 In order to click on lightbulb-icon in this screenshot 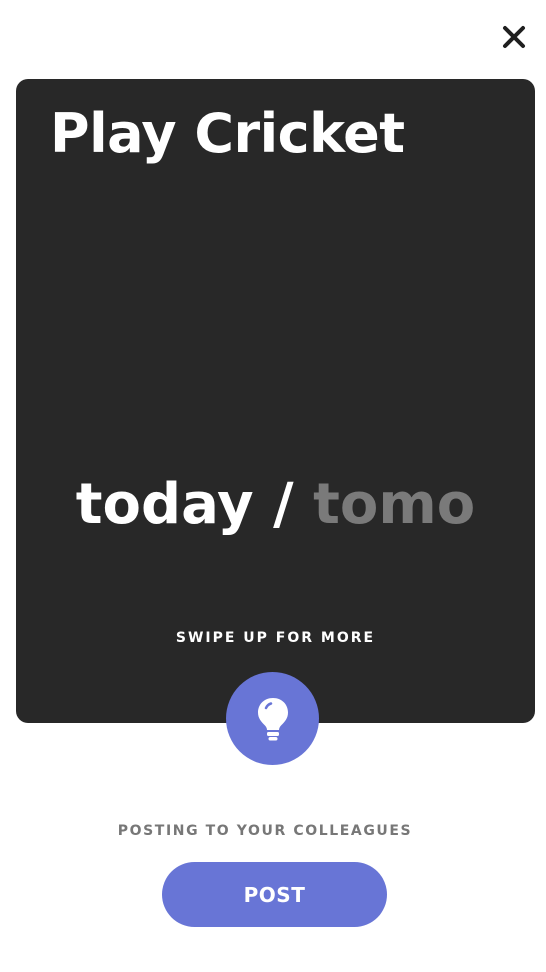, I will do `click(272, 718)`.